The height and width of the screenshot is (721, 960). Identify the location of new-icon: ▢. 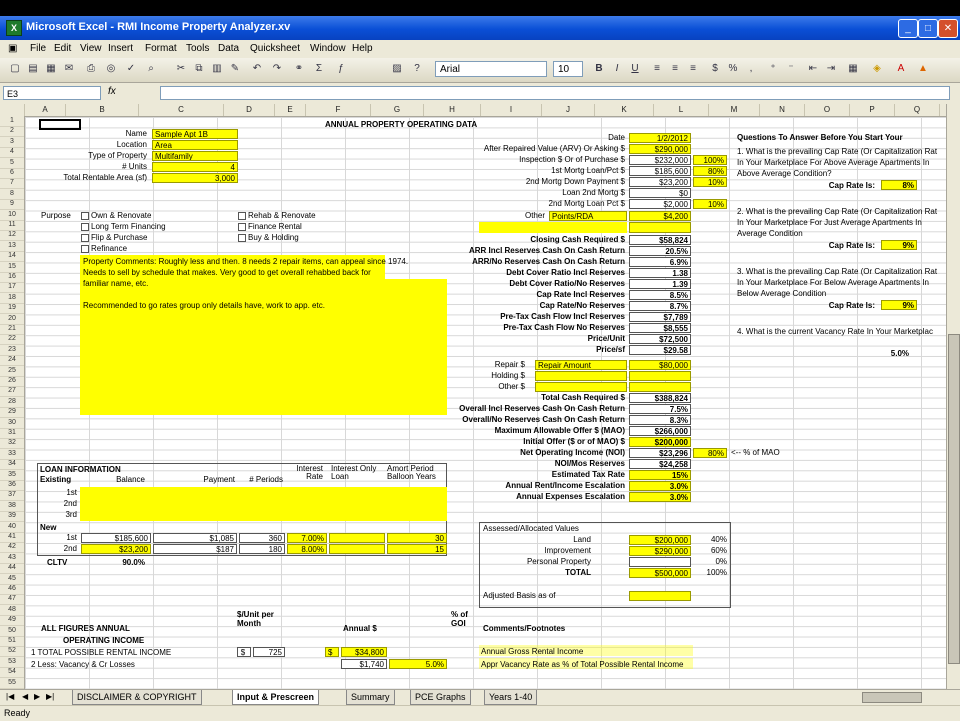
(15, 69).